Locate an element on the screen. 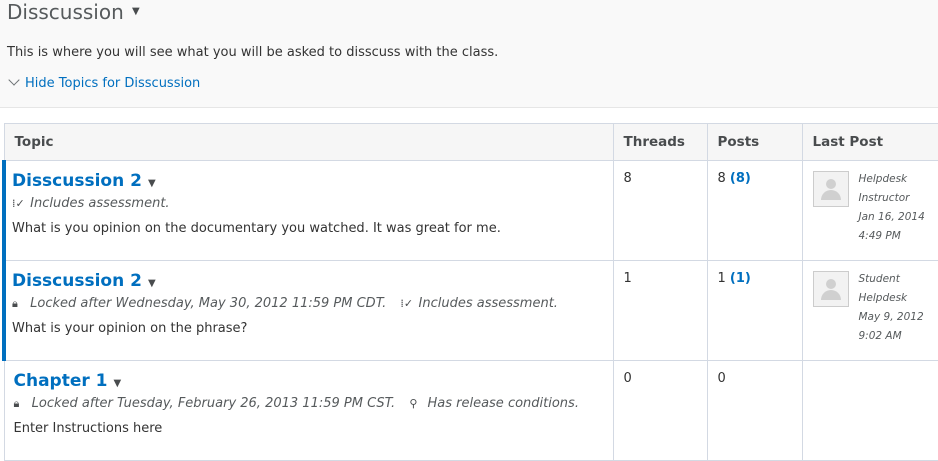 The width and height of the screenshot is (938, 461). col-threads-header: Threads is located at coordinates (660, 142).